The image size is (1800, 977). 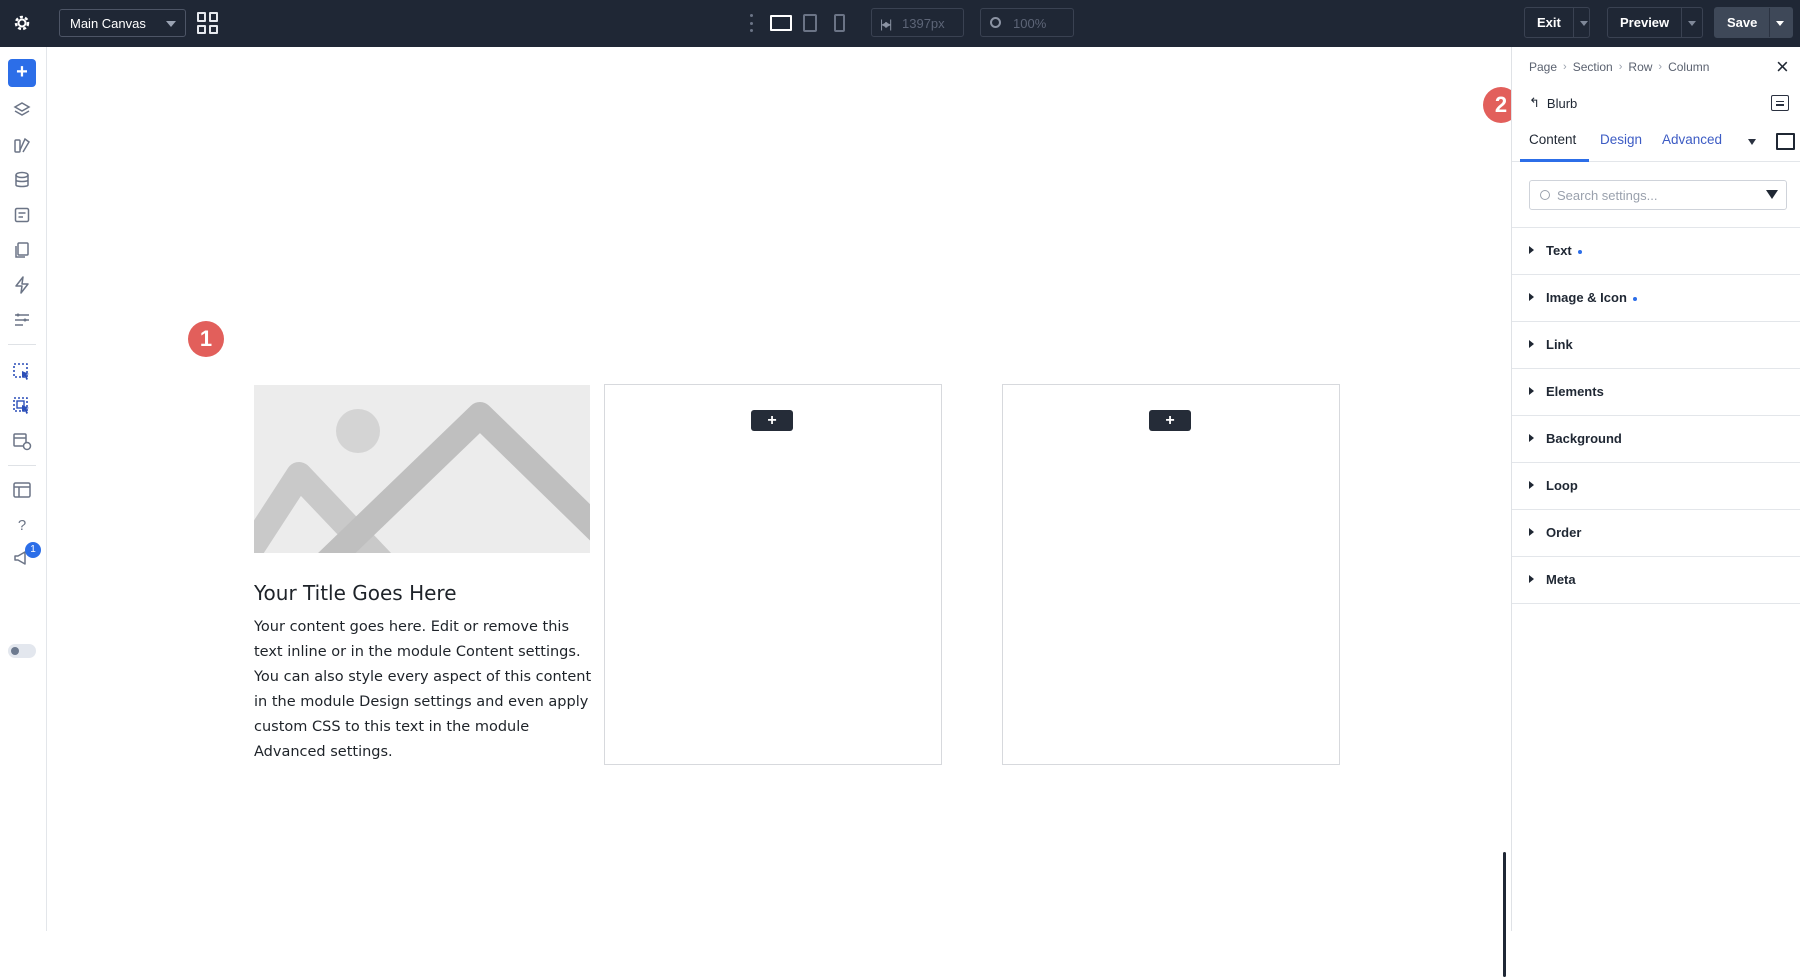 I want to click on close-icon: ×, so click(x=1782, y=67).